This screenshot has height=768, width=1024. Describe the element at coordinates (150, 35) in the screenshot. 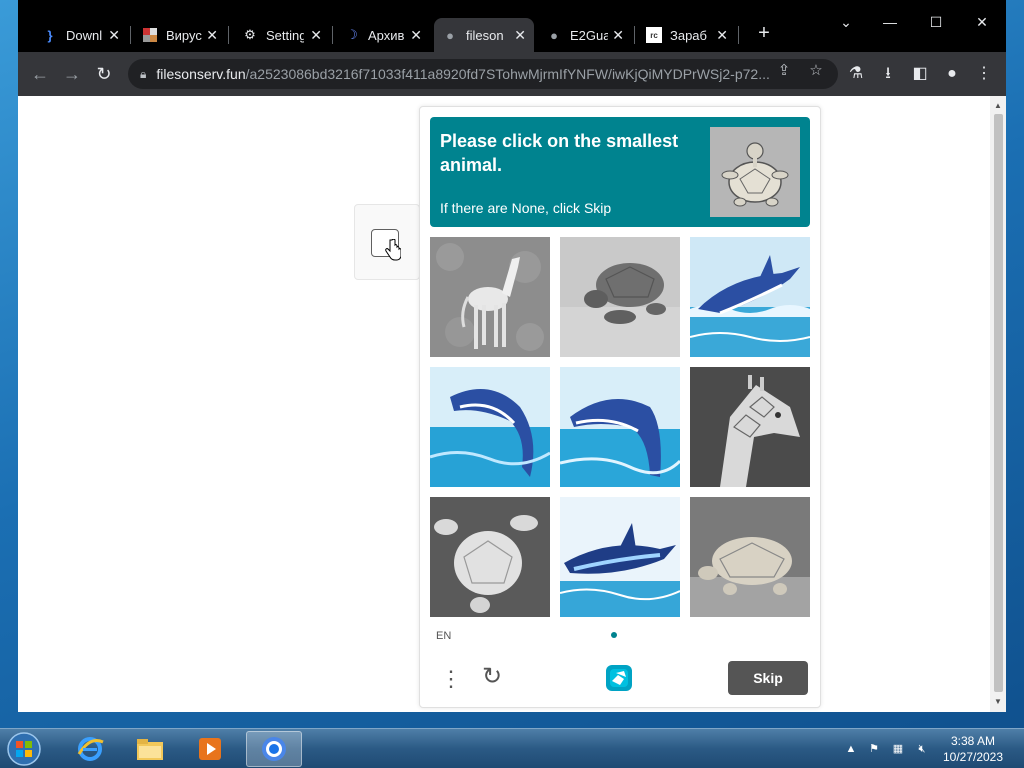

I see `image-icon` at that location.